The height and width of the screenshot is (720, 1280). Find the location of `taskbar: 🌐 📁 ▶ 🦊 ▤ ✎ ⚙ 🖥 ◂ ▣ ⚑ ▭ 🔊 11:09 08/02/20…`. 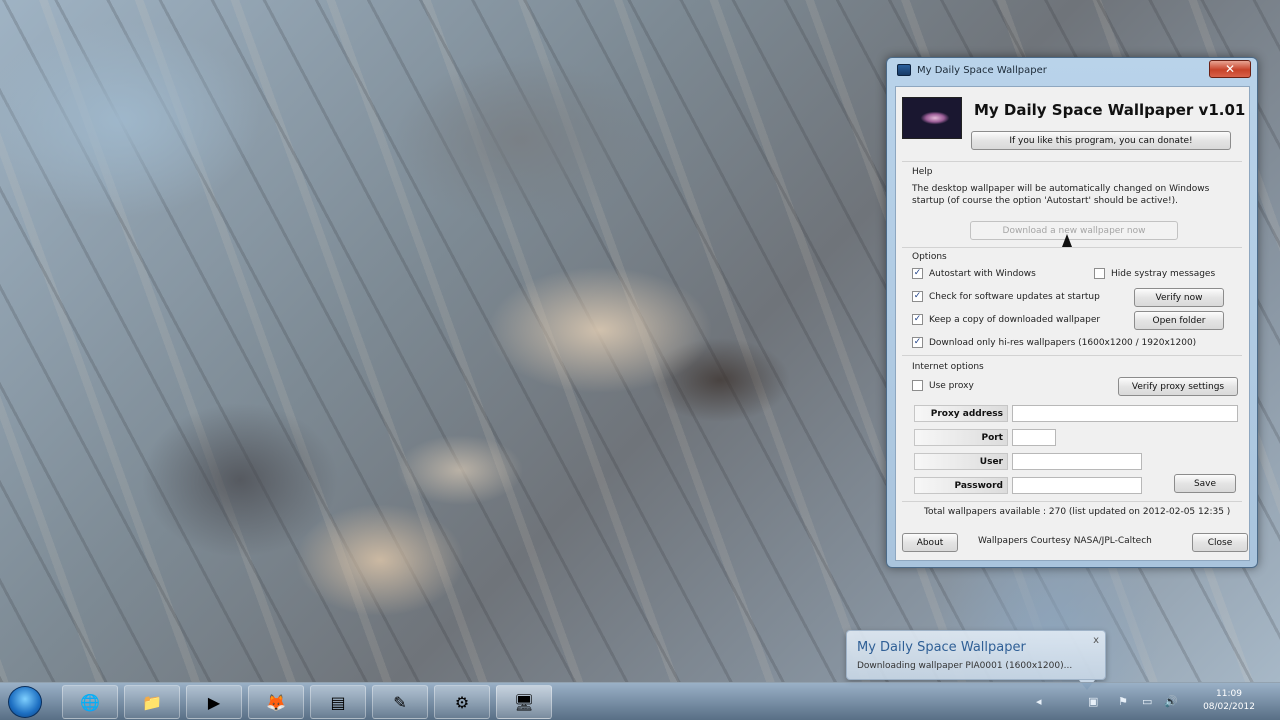

taskbar: 🌐 📁 ▶ 🦊 ▤ ✎ ⚙ 🖥 ◂ ▣ ⚑ ▭ 🔊 11:09 08/02/20… is located at coordinates (640, 701).